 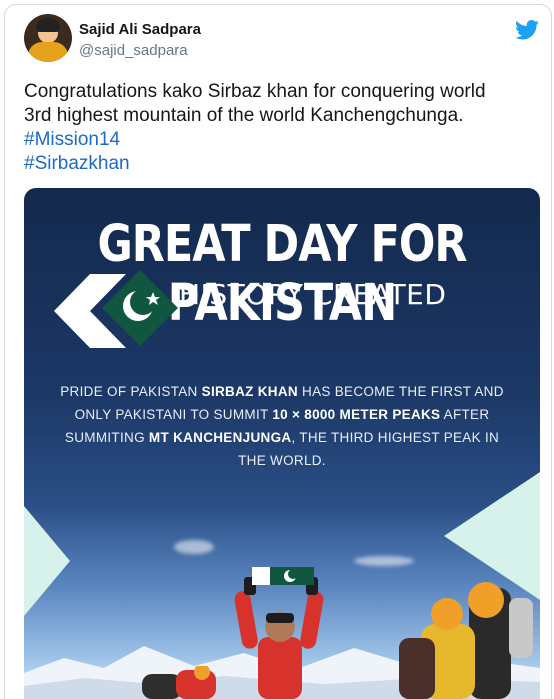 I want to click on pakistan-flag-icon, so click(x=140, y=308).